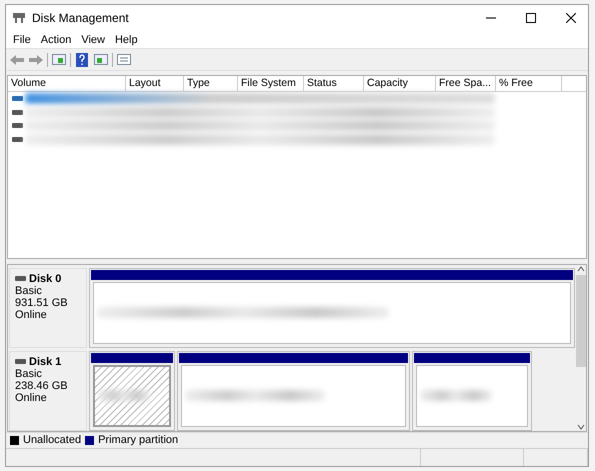 This screenshot has width=595, height=471. What do you see at coordinates (81, 18) in the screenshot?
I see `window-title: Disk Management` at bounding box center [81, 18].